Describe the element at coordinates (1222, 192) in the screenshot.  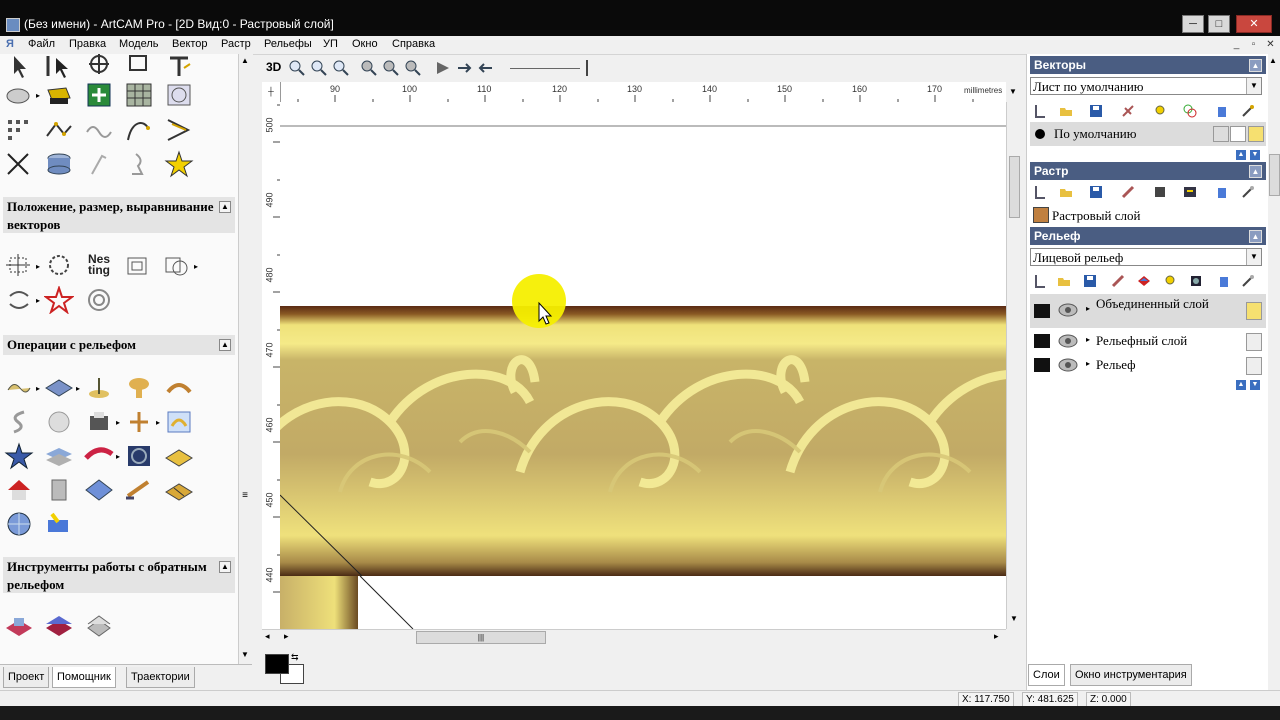
I see `delete-icon` at that location.